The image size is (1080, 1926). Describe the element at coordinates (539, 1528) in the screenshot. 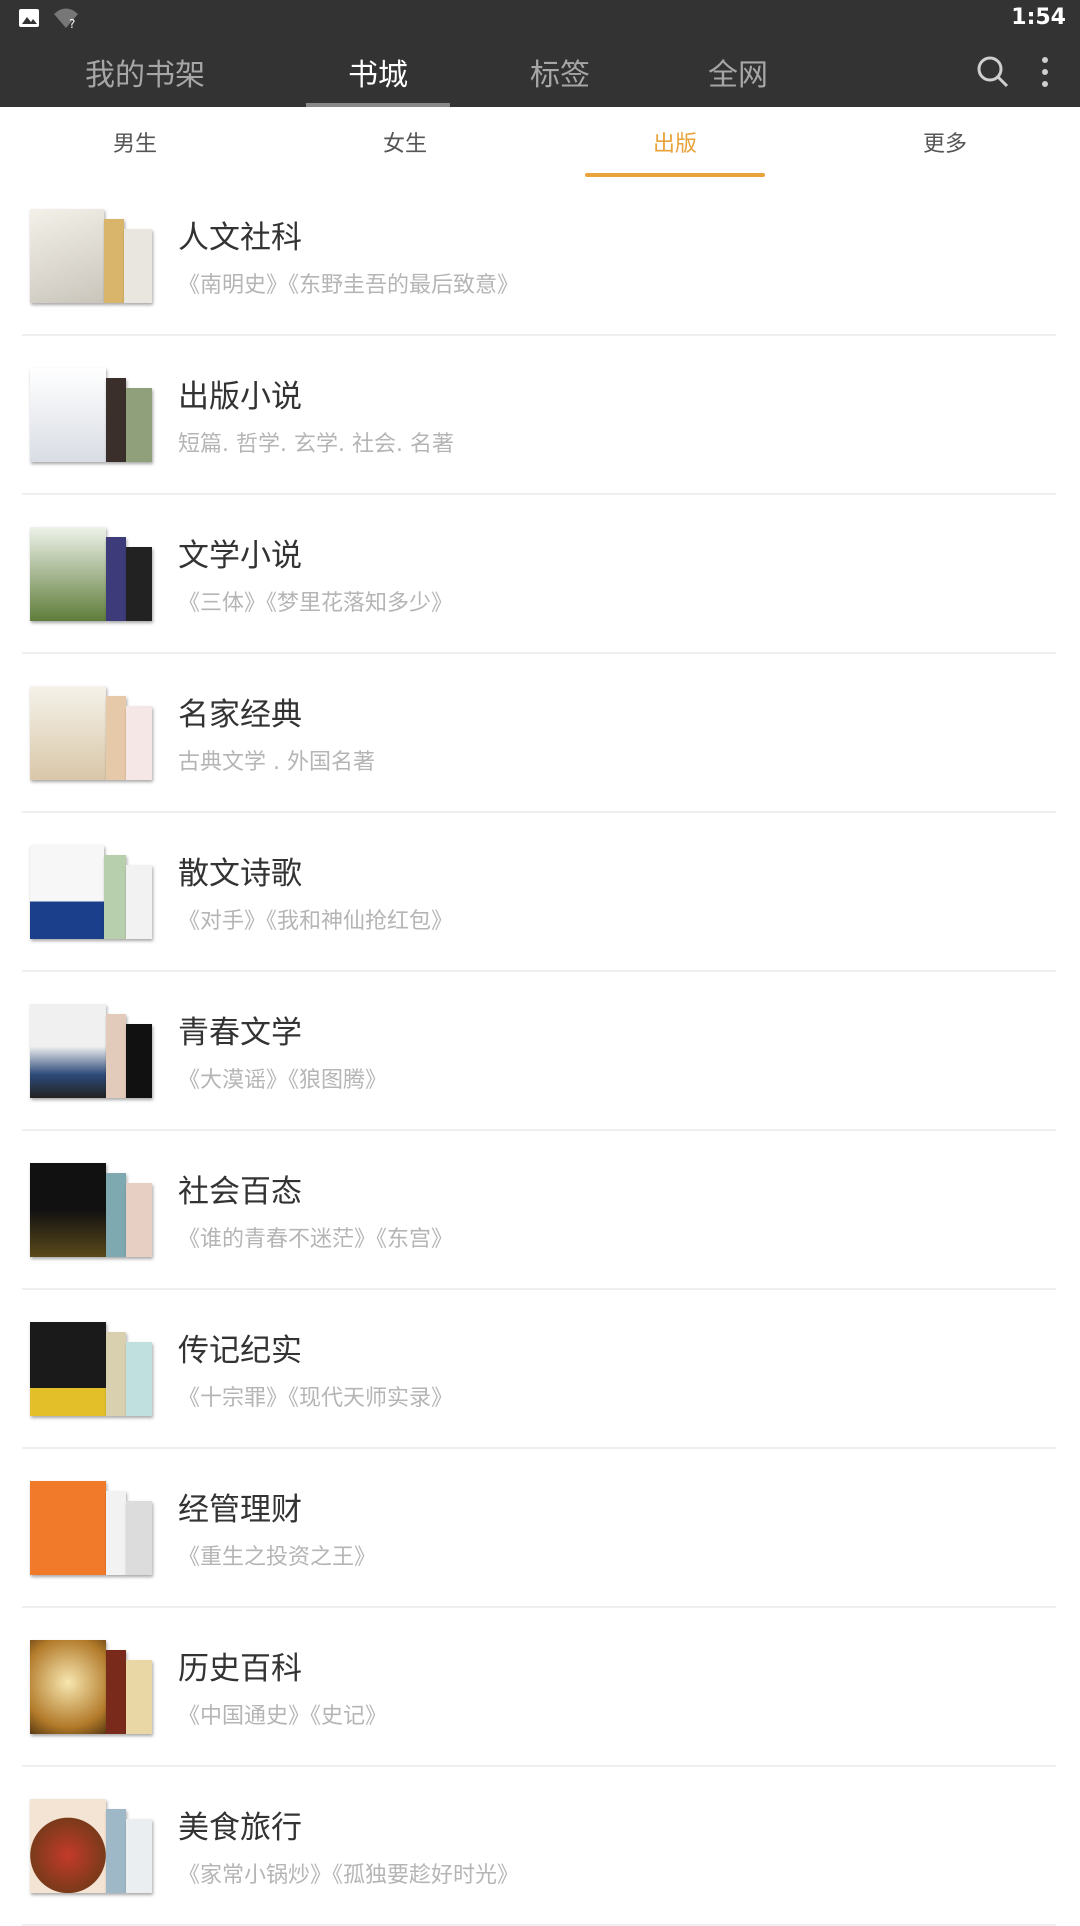

I see `category-row: 经管理财 《重生之投资之王》` at that location.